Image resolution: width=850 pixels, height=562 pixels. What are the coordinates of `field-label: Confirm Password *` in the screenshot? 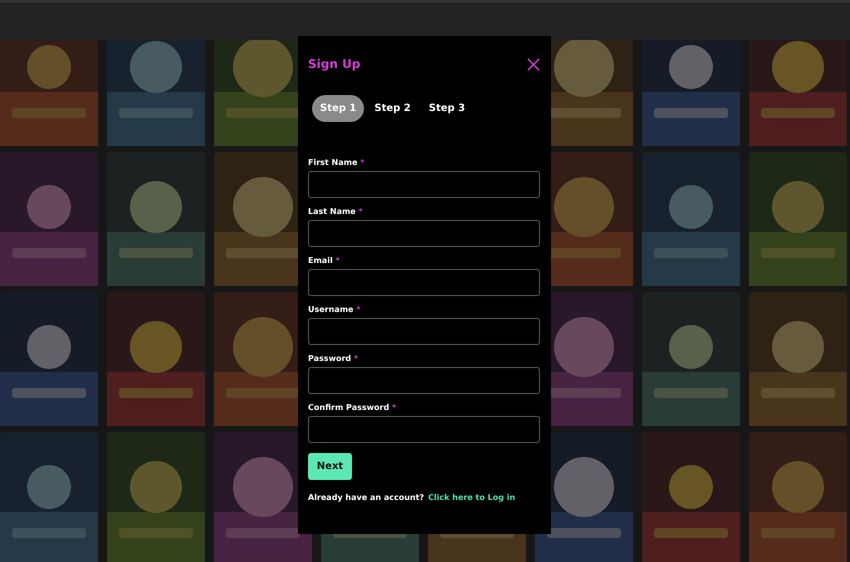 It's located at (353, 408).